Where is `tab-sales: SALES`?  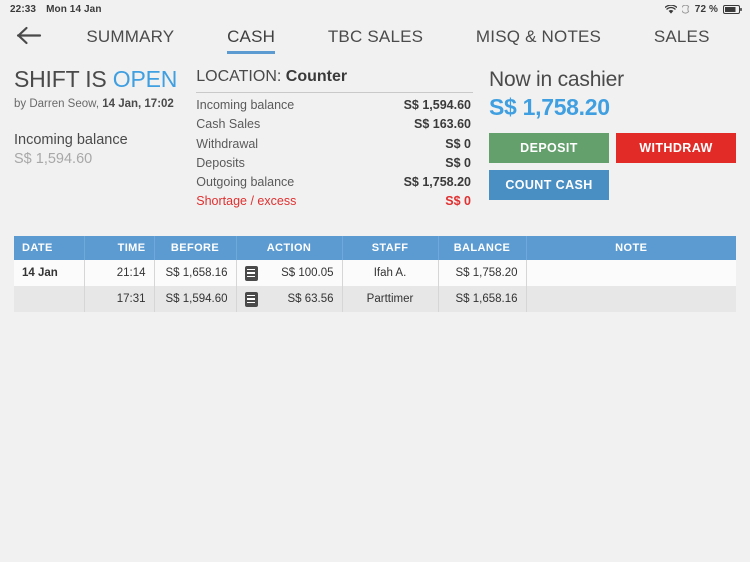
tab-sales: SALES is located at coordinates (682, 38).